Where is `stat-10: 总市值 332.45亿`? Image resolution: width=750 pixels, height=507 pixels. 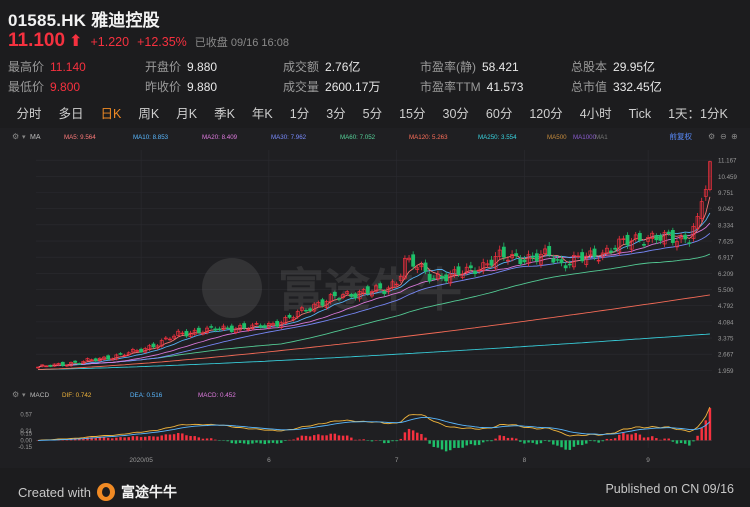 stat-10: 总市值 332.45亿 is located at coordinates (616, 86).